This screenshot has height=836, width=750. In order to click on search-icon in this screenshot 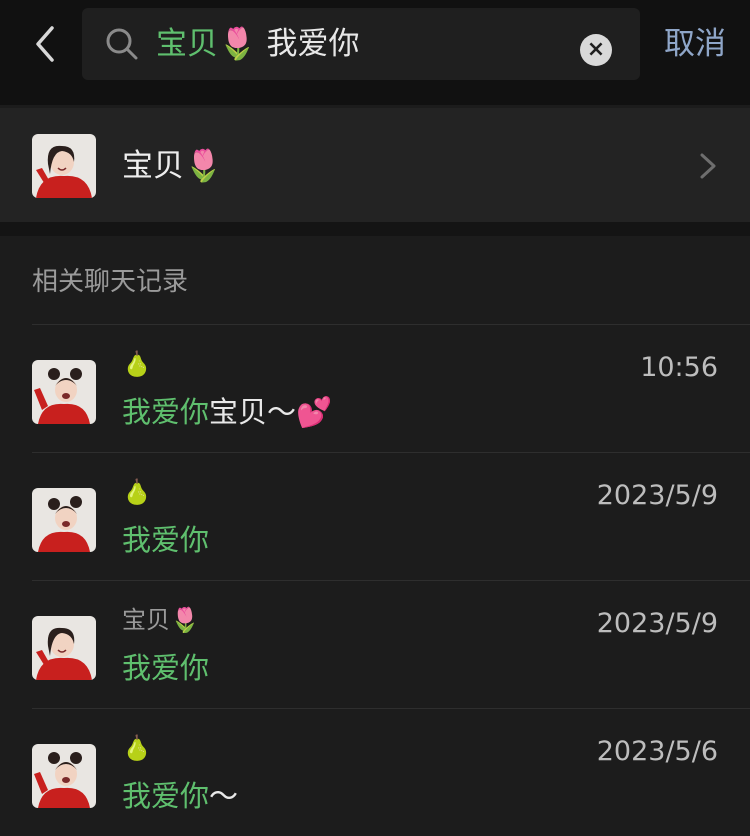, I will do `click(122, 44)`.